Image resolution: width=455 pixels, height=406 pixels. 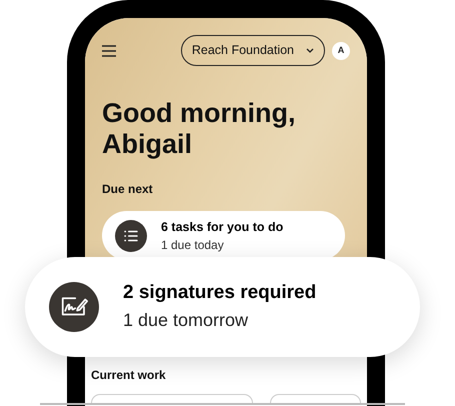 I want to click on task-card: 6 tasks for you to do 1 due today, so click(x=223, y=235).